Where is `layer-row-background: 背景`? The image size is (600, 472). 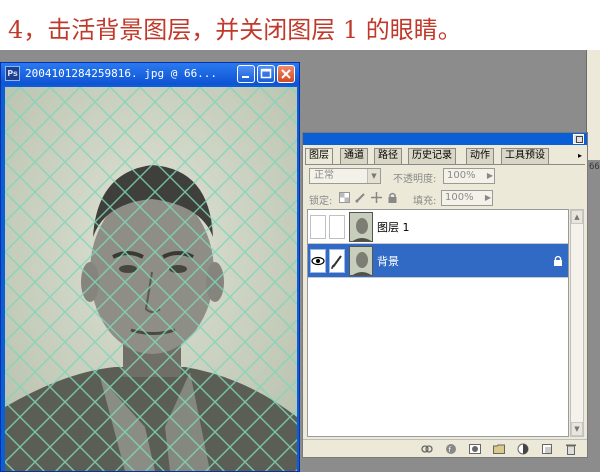 layer-row-background: 背景 is located at coordinates (438, 261).